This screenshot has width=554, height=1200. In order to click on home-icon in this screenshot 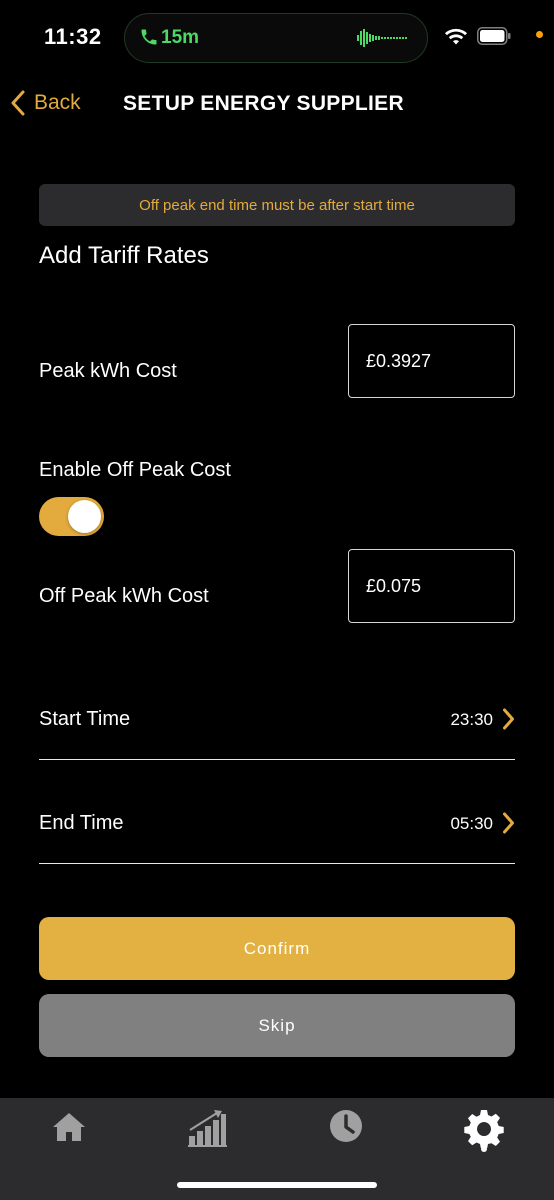, I will do `click(69, 1127)`.